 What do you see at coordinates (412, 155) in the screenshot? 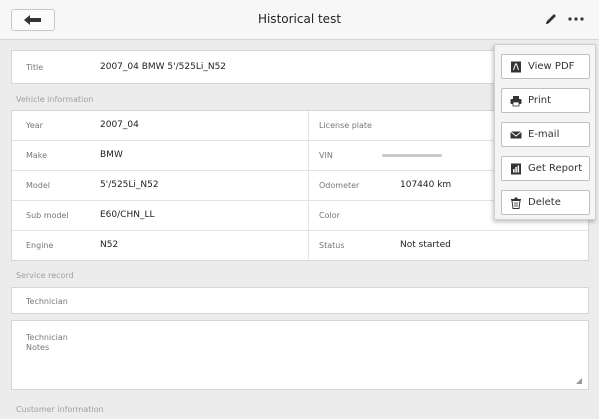
I see `vin-value-redacted` at bounding box center [412, 155].